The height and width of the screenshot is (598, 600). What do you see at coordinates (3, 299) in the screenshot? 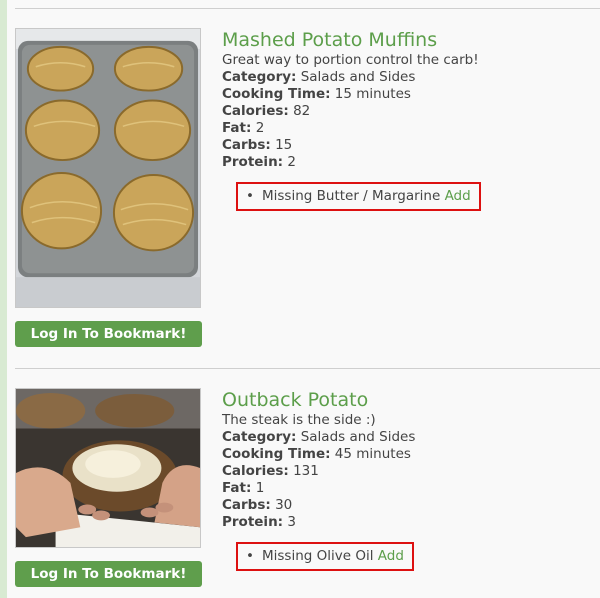
I see `left-sidebar-stripe` at bounding box center [3, 299].